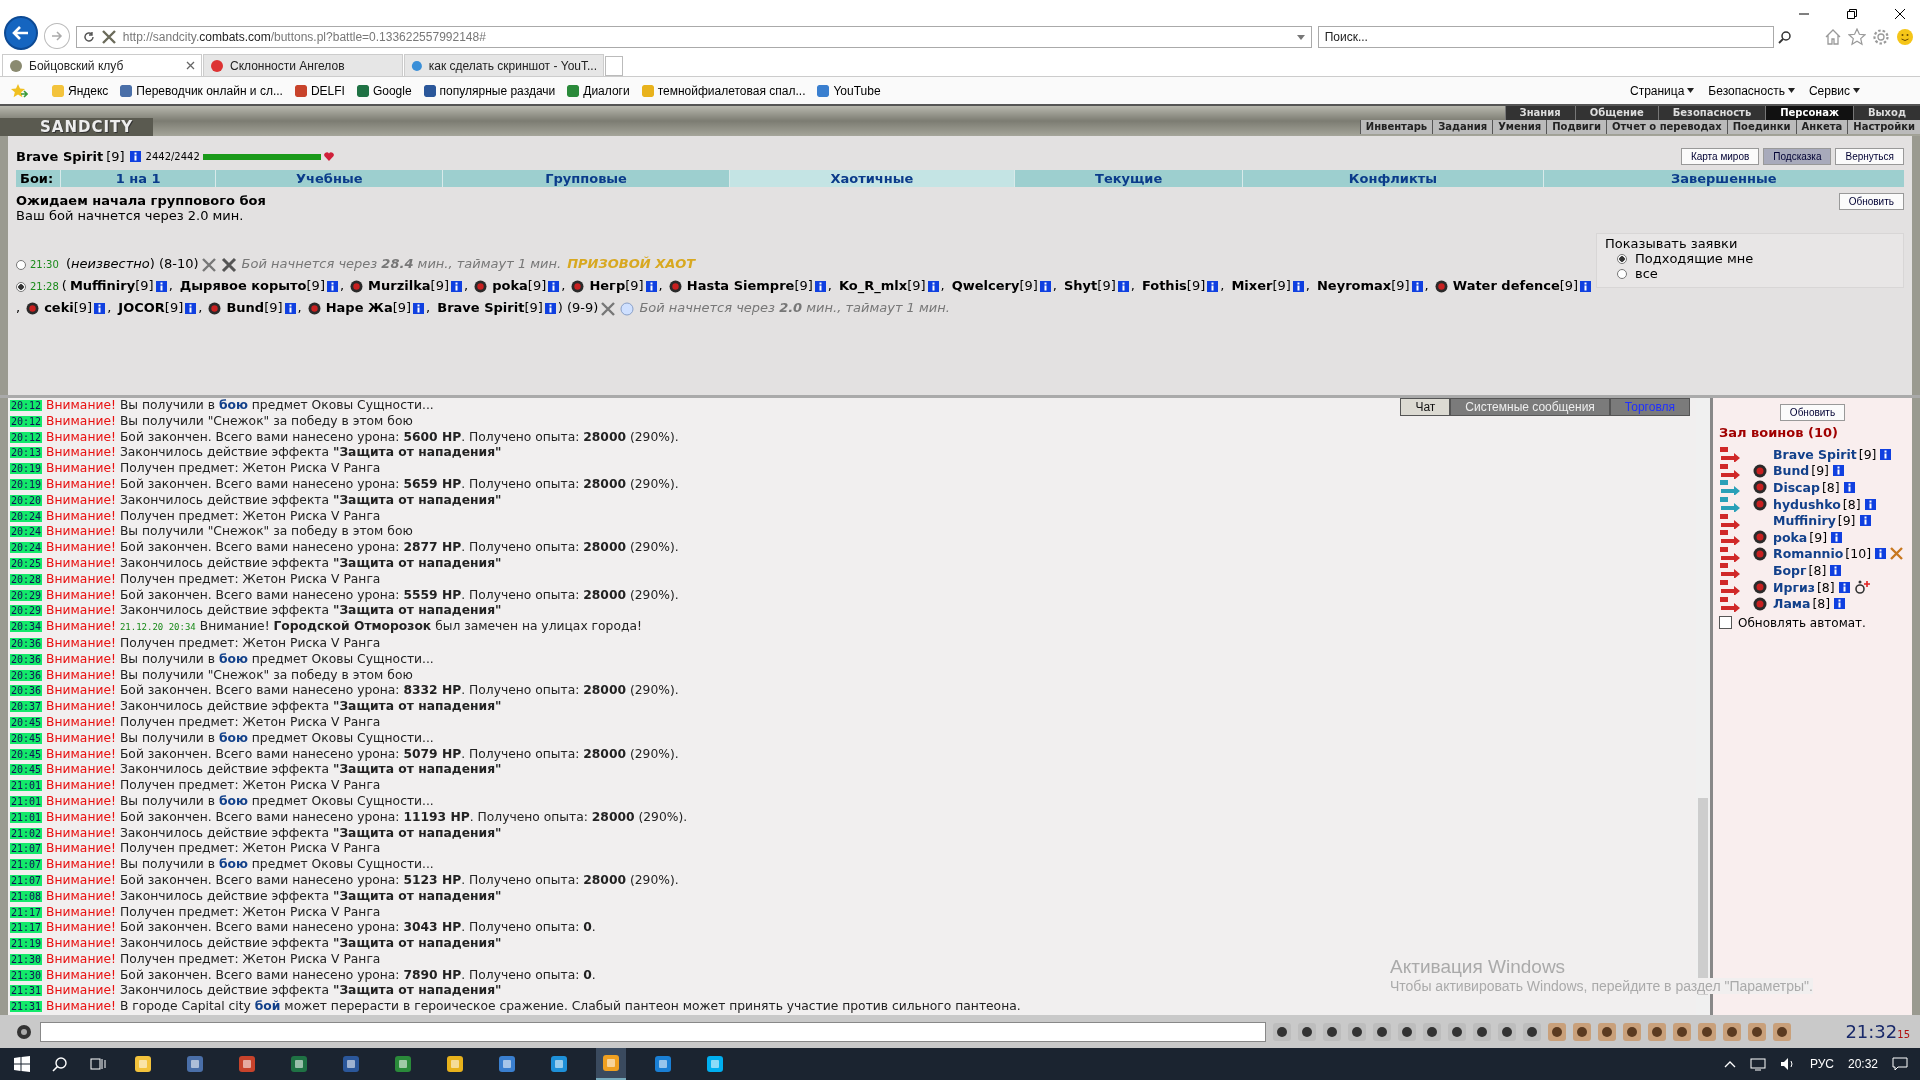 Image resolution: width=1920 pixels, height=1080 pixels. Describe the element at coordinates (102, 285) in the screenshot. I see `fighter-name: Muffiniry` at that location.